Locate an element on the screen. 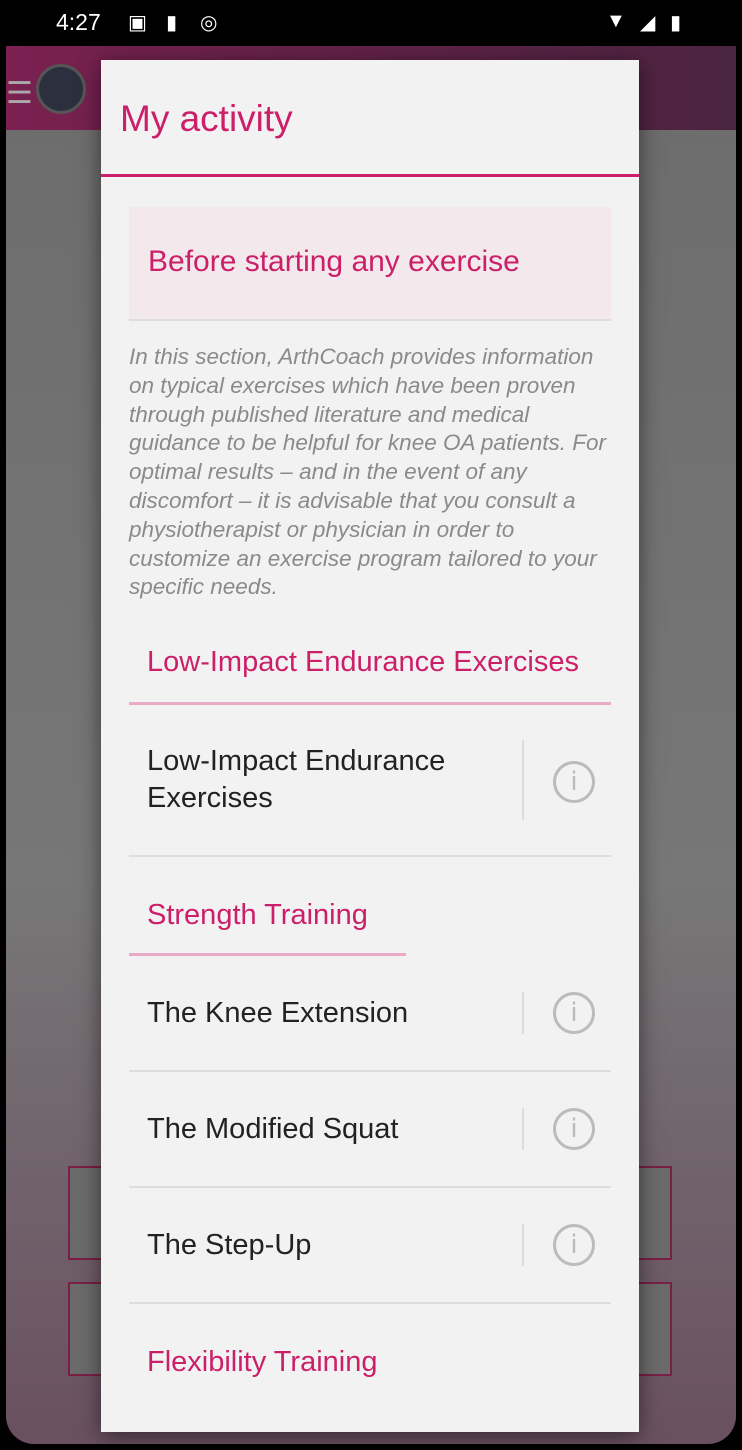 The height and width of the screenshot is (1450, 742). clock: 4:27 is located at coordinates (78, 22).